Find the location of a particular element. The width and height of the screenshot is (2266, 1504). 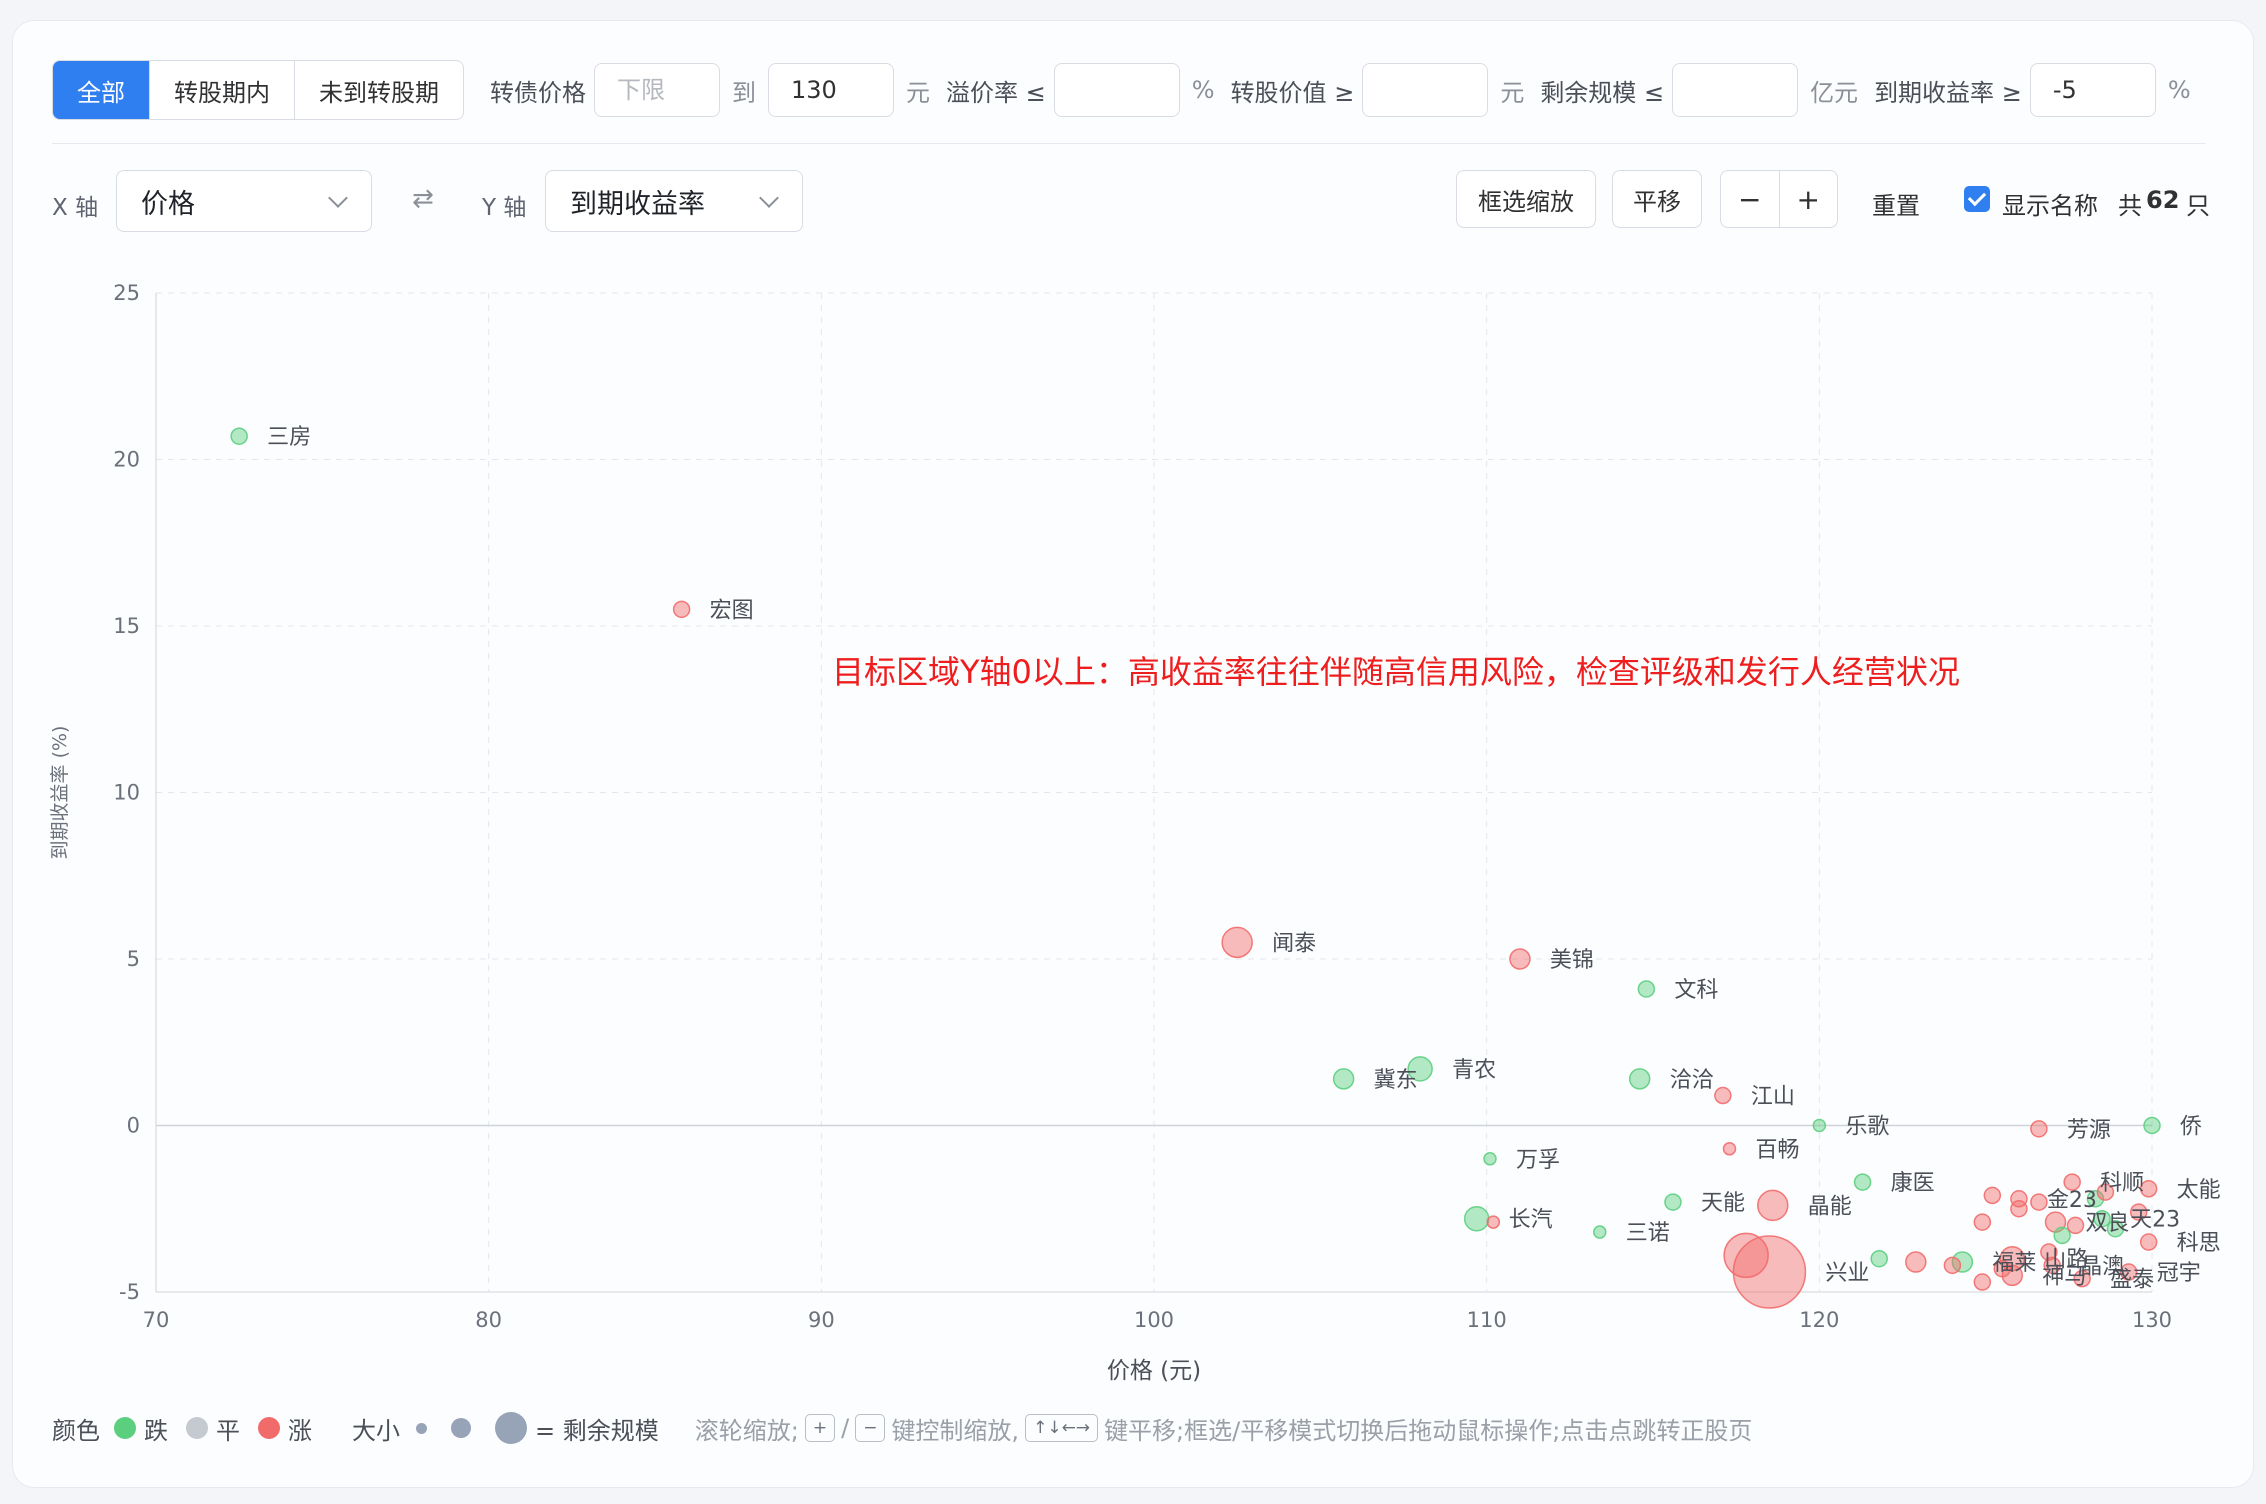

hint-sep: / is located at coordinates (845, 1428).